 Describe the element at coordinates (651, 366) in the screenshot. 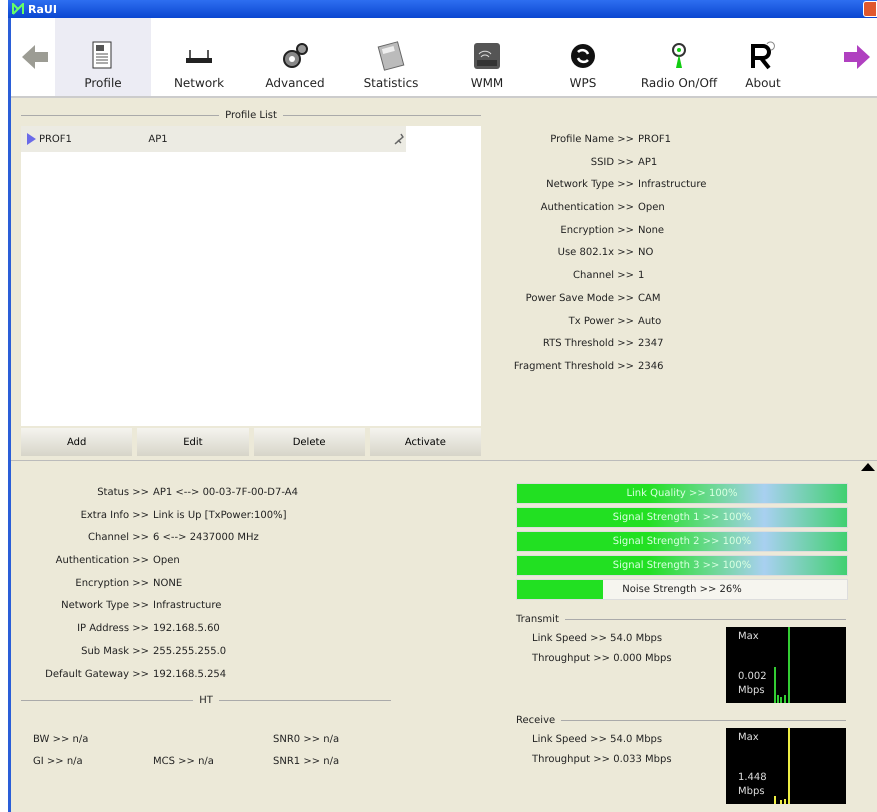

I see `field-value: 2346` at that location.